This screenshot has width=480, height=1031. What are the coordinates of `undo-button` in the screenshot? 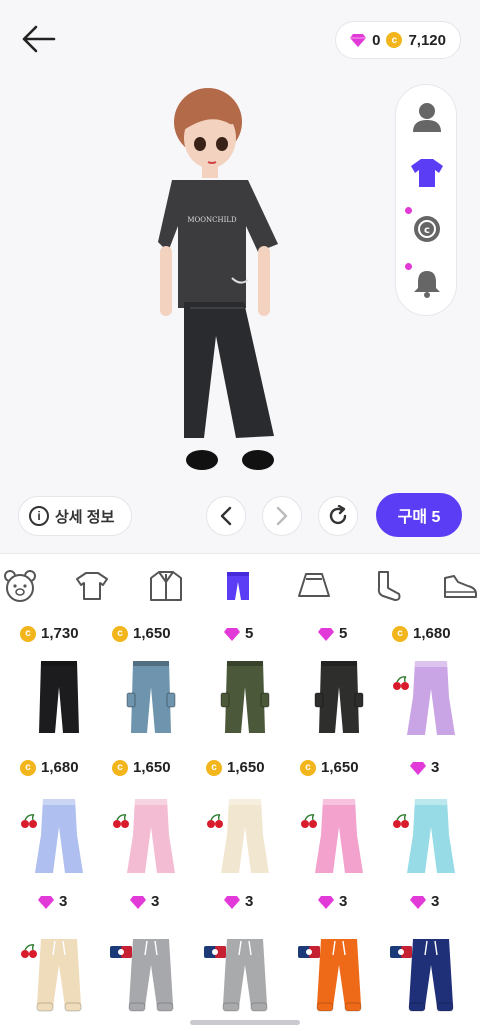 It's located at (226, 516).